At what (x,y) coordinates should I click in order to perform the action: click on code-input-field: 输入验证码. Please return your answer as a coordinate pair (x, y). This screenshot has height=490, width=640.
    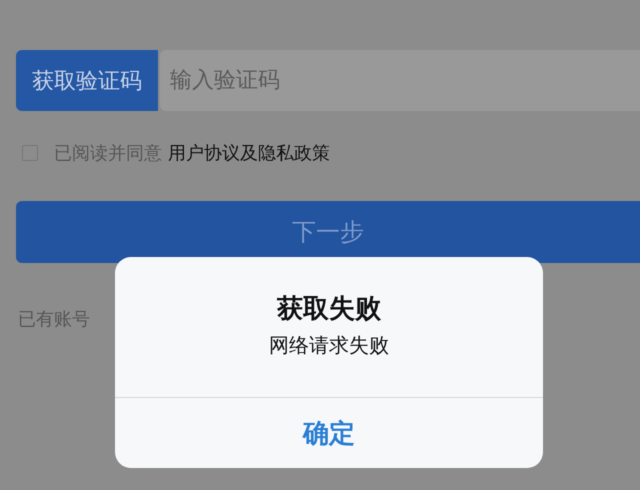
    Looking at the image, I should click on (400, 80).